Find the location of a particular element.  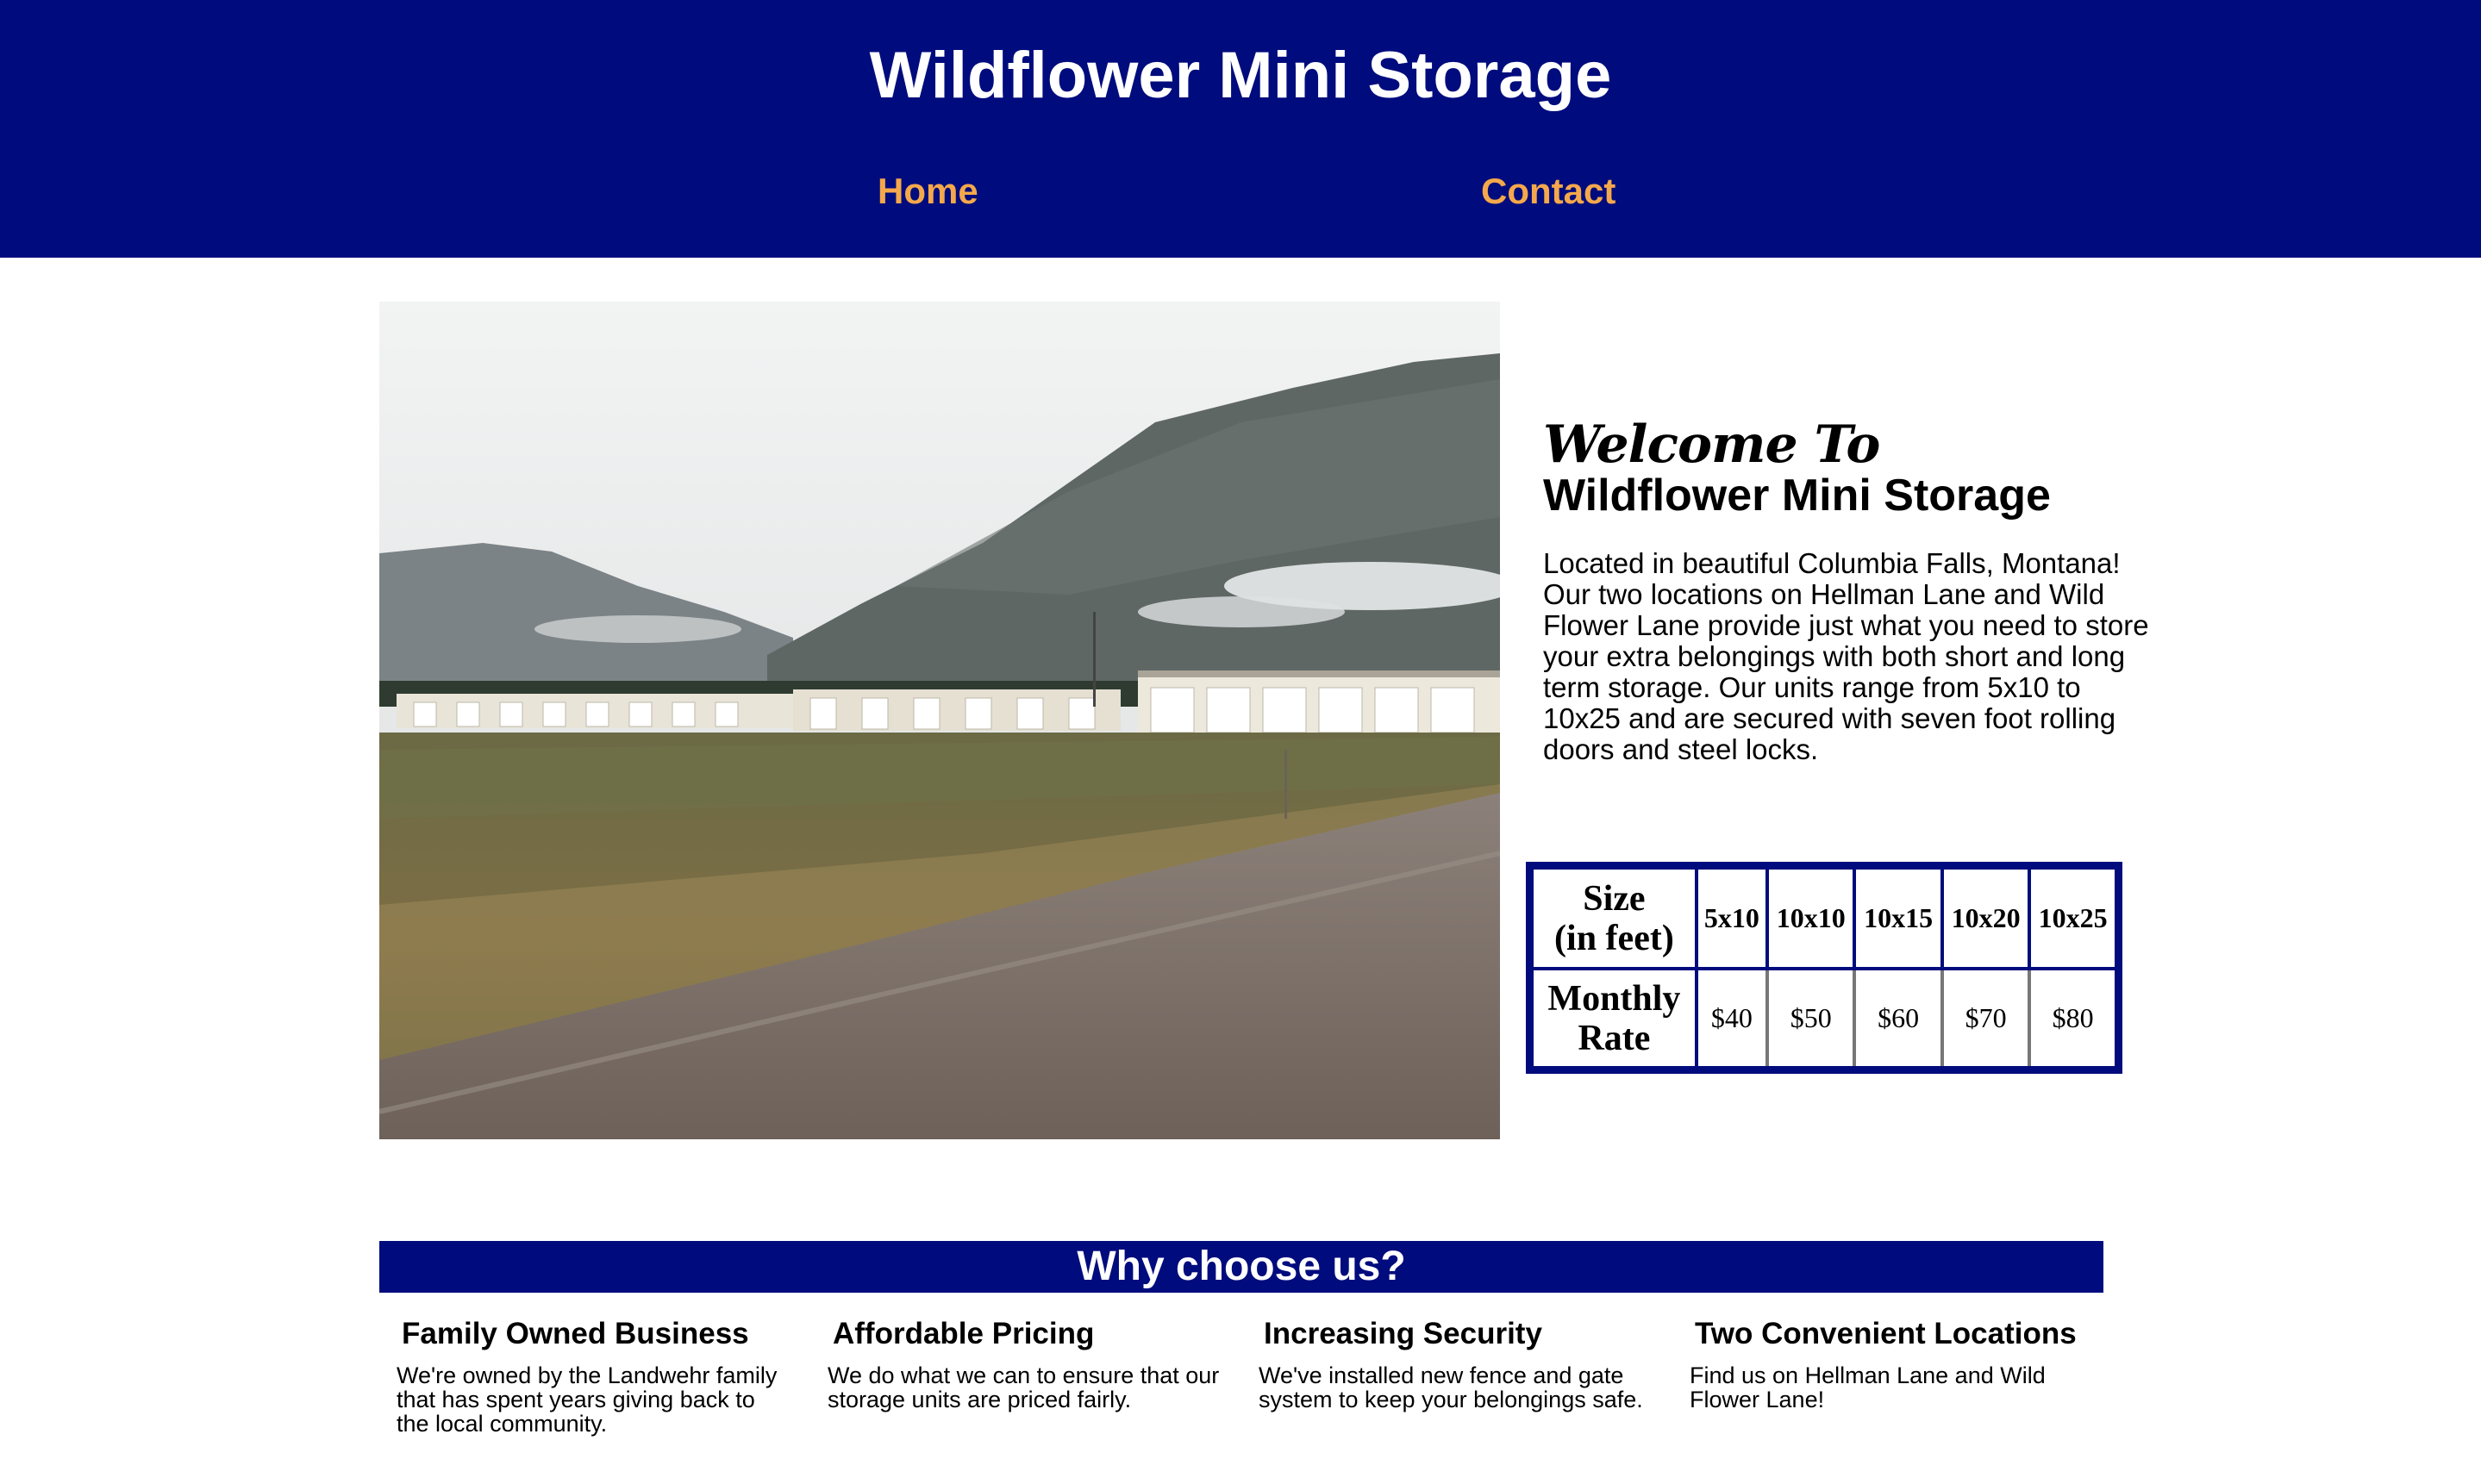

size-cell: 10x25 is located at coordinates (2073, 921).